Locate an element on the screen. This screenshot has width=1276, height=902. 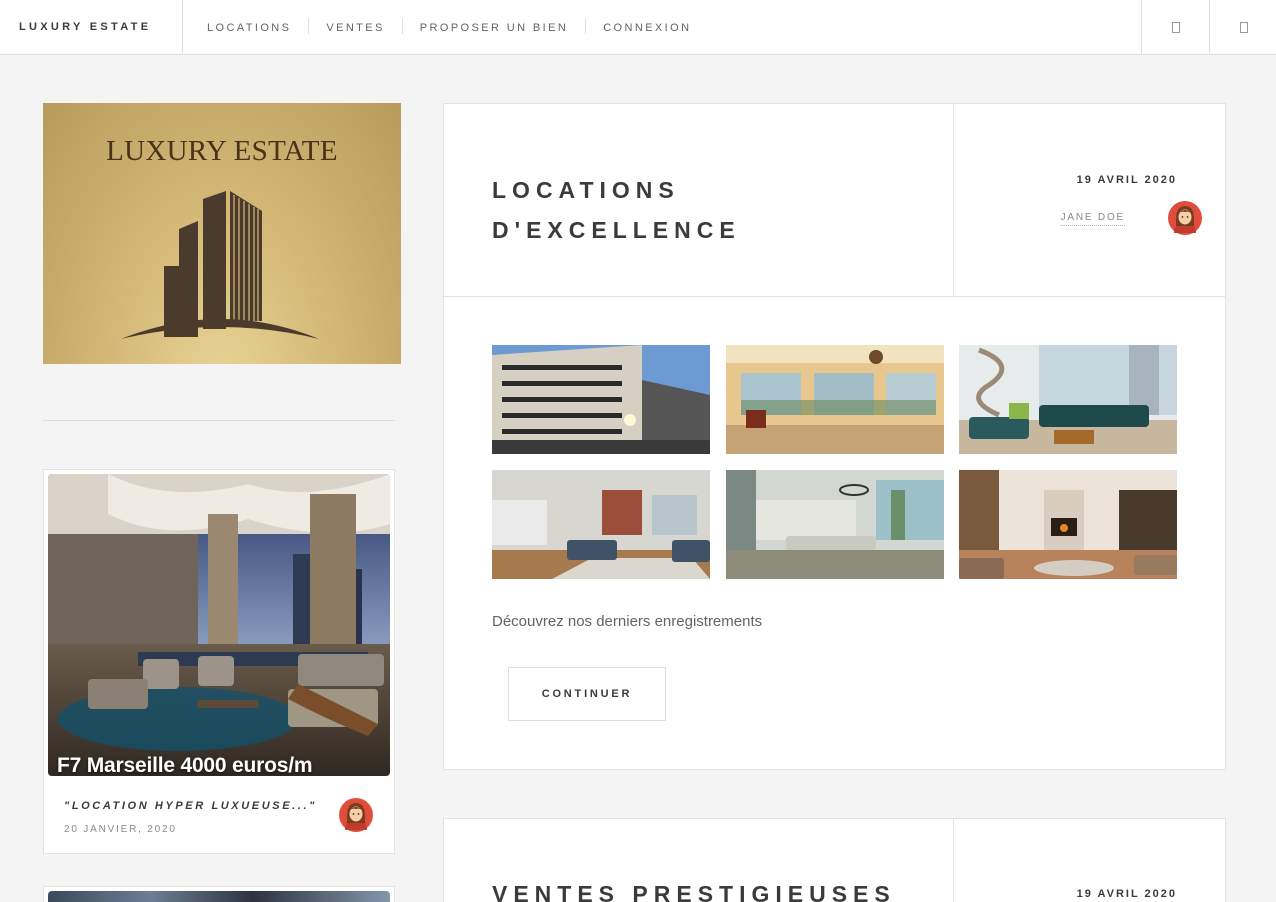
gallery-image-loft-with-staircase is located at coordinates (1068, 399).